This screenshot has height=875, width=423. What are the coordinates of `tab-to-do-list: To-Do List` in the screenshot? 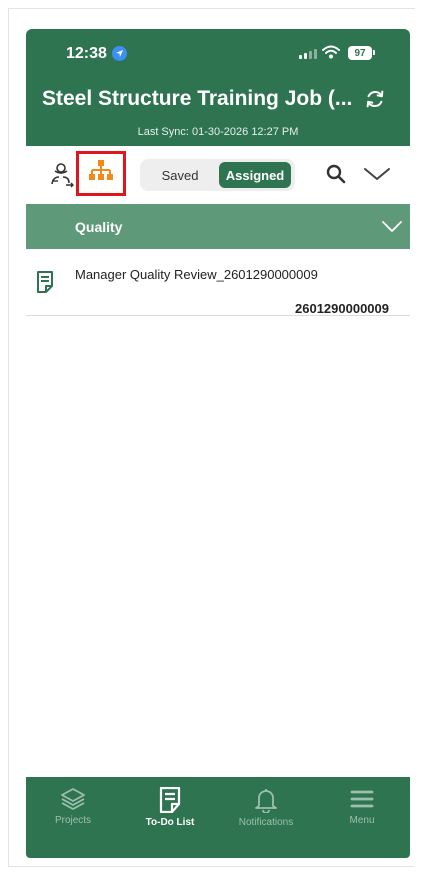 It's located at (170, 807).